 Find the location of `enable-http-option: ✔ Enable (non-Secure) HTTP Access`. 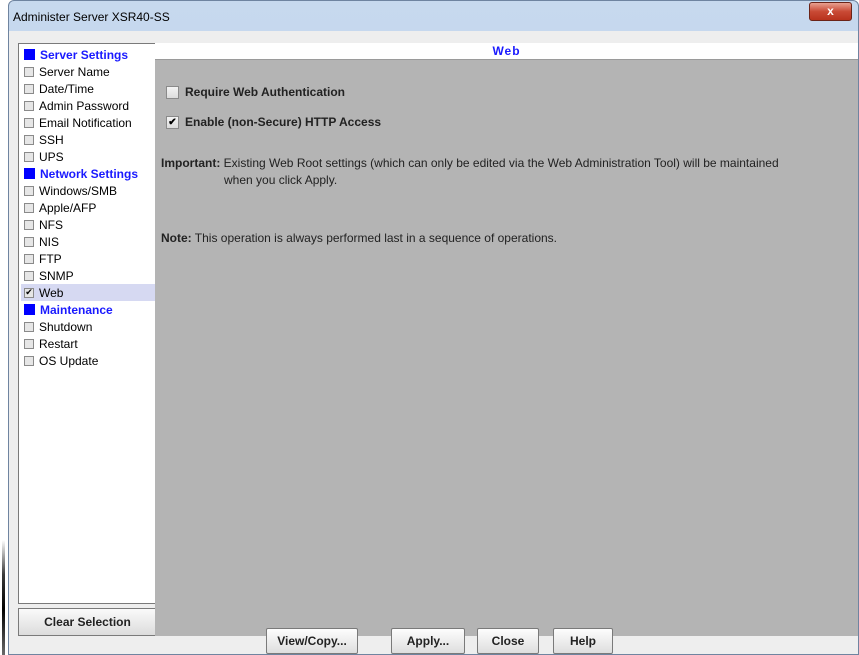

enable-http-option: ✔ Enable (non-Secure) HTTP Access is located at coordinates (273, 122).